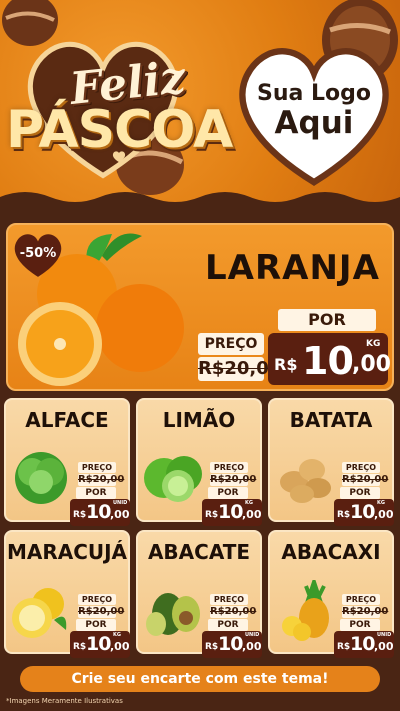 The width and height of the screenshot is (400, 711). What do you see at coordinates (331, 420) in the screenshot?
I see `product-name: BATATA` at bounding box center [331, 420].